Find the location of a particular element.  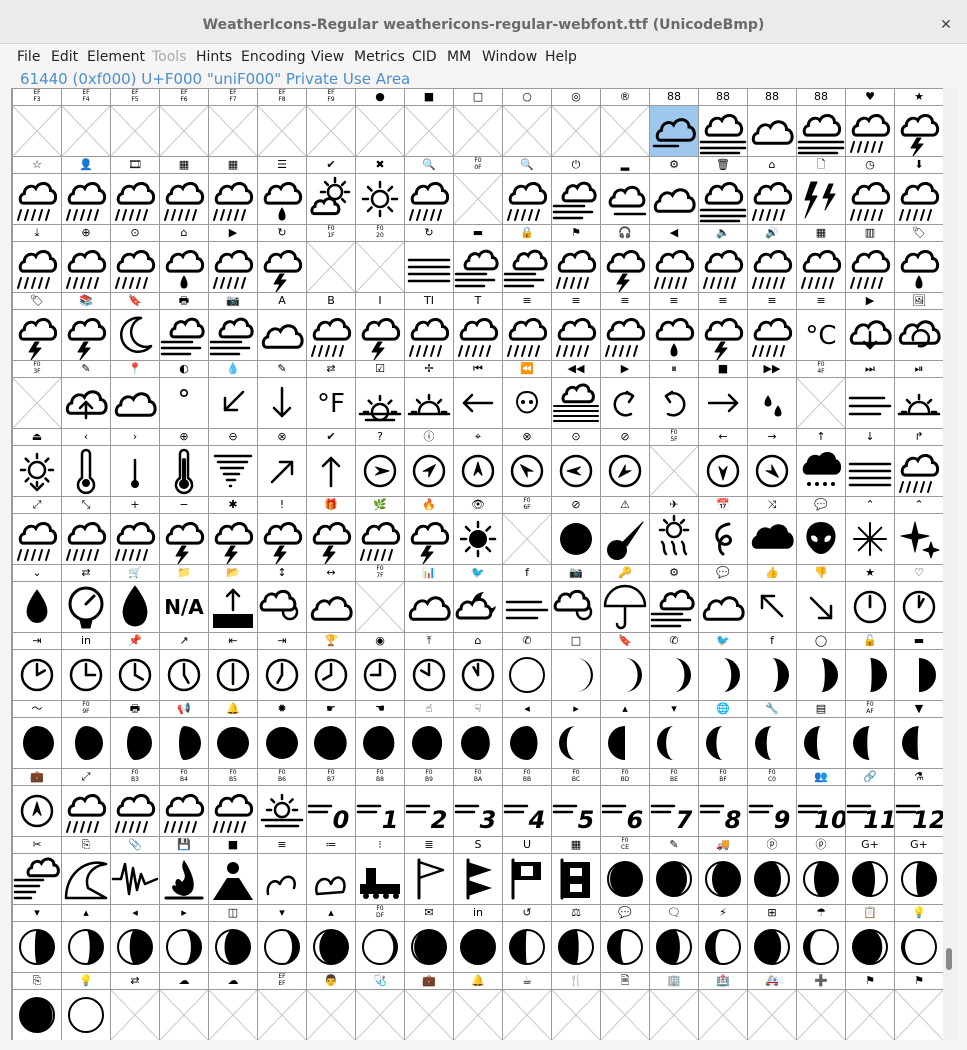

glyph-beaufort-0-icon: 0 is located at coordinates (331, 811).